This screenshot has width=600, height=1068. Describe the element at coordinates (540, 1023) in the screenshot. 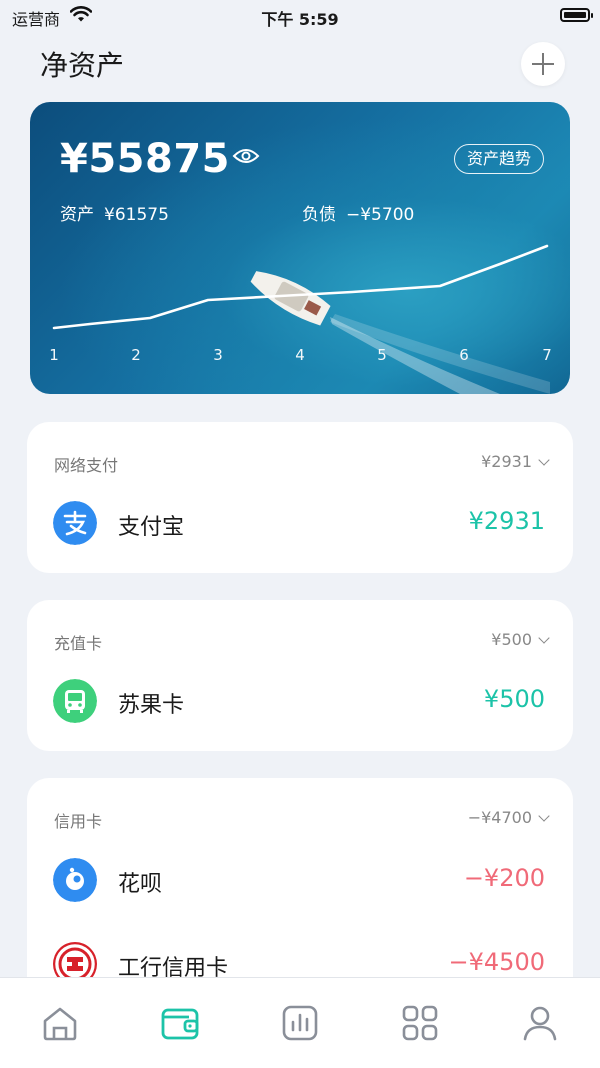

I see `user-icon` at that location.